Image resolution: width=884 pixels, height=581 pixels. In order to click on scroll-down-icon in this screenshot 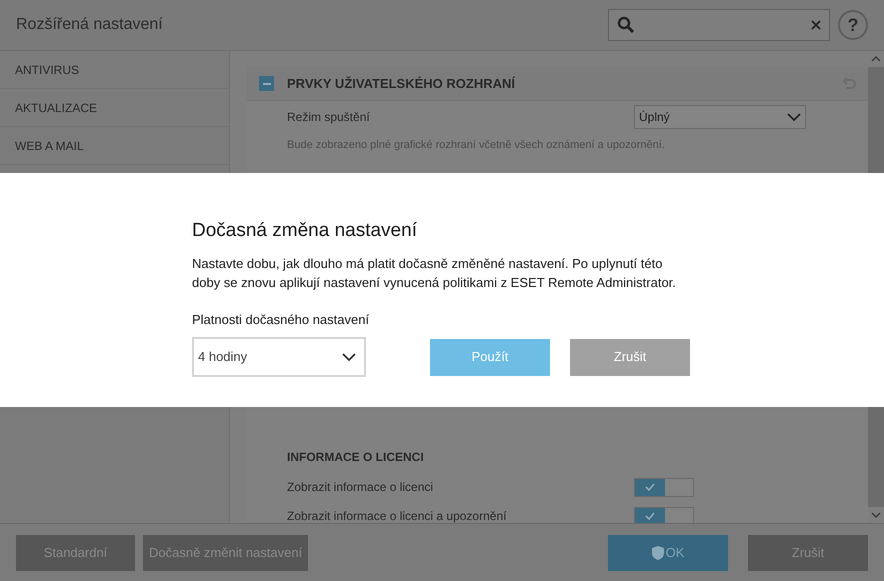, I will do `click(876, 515)`.